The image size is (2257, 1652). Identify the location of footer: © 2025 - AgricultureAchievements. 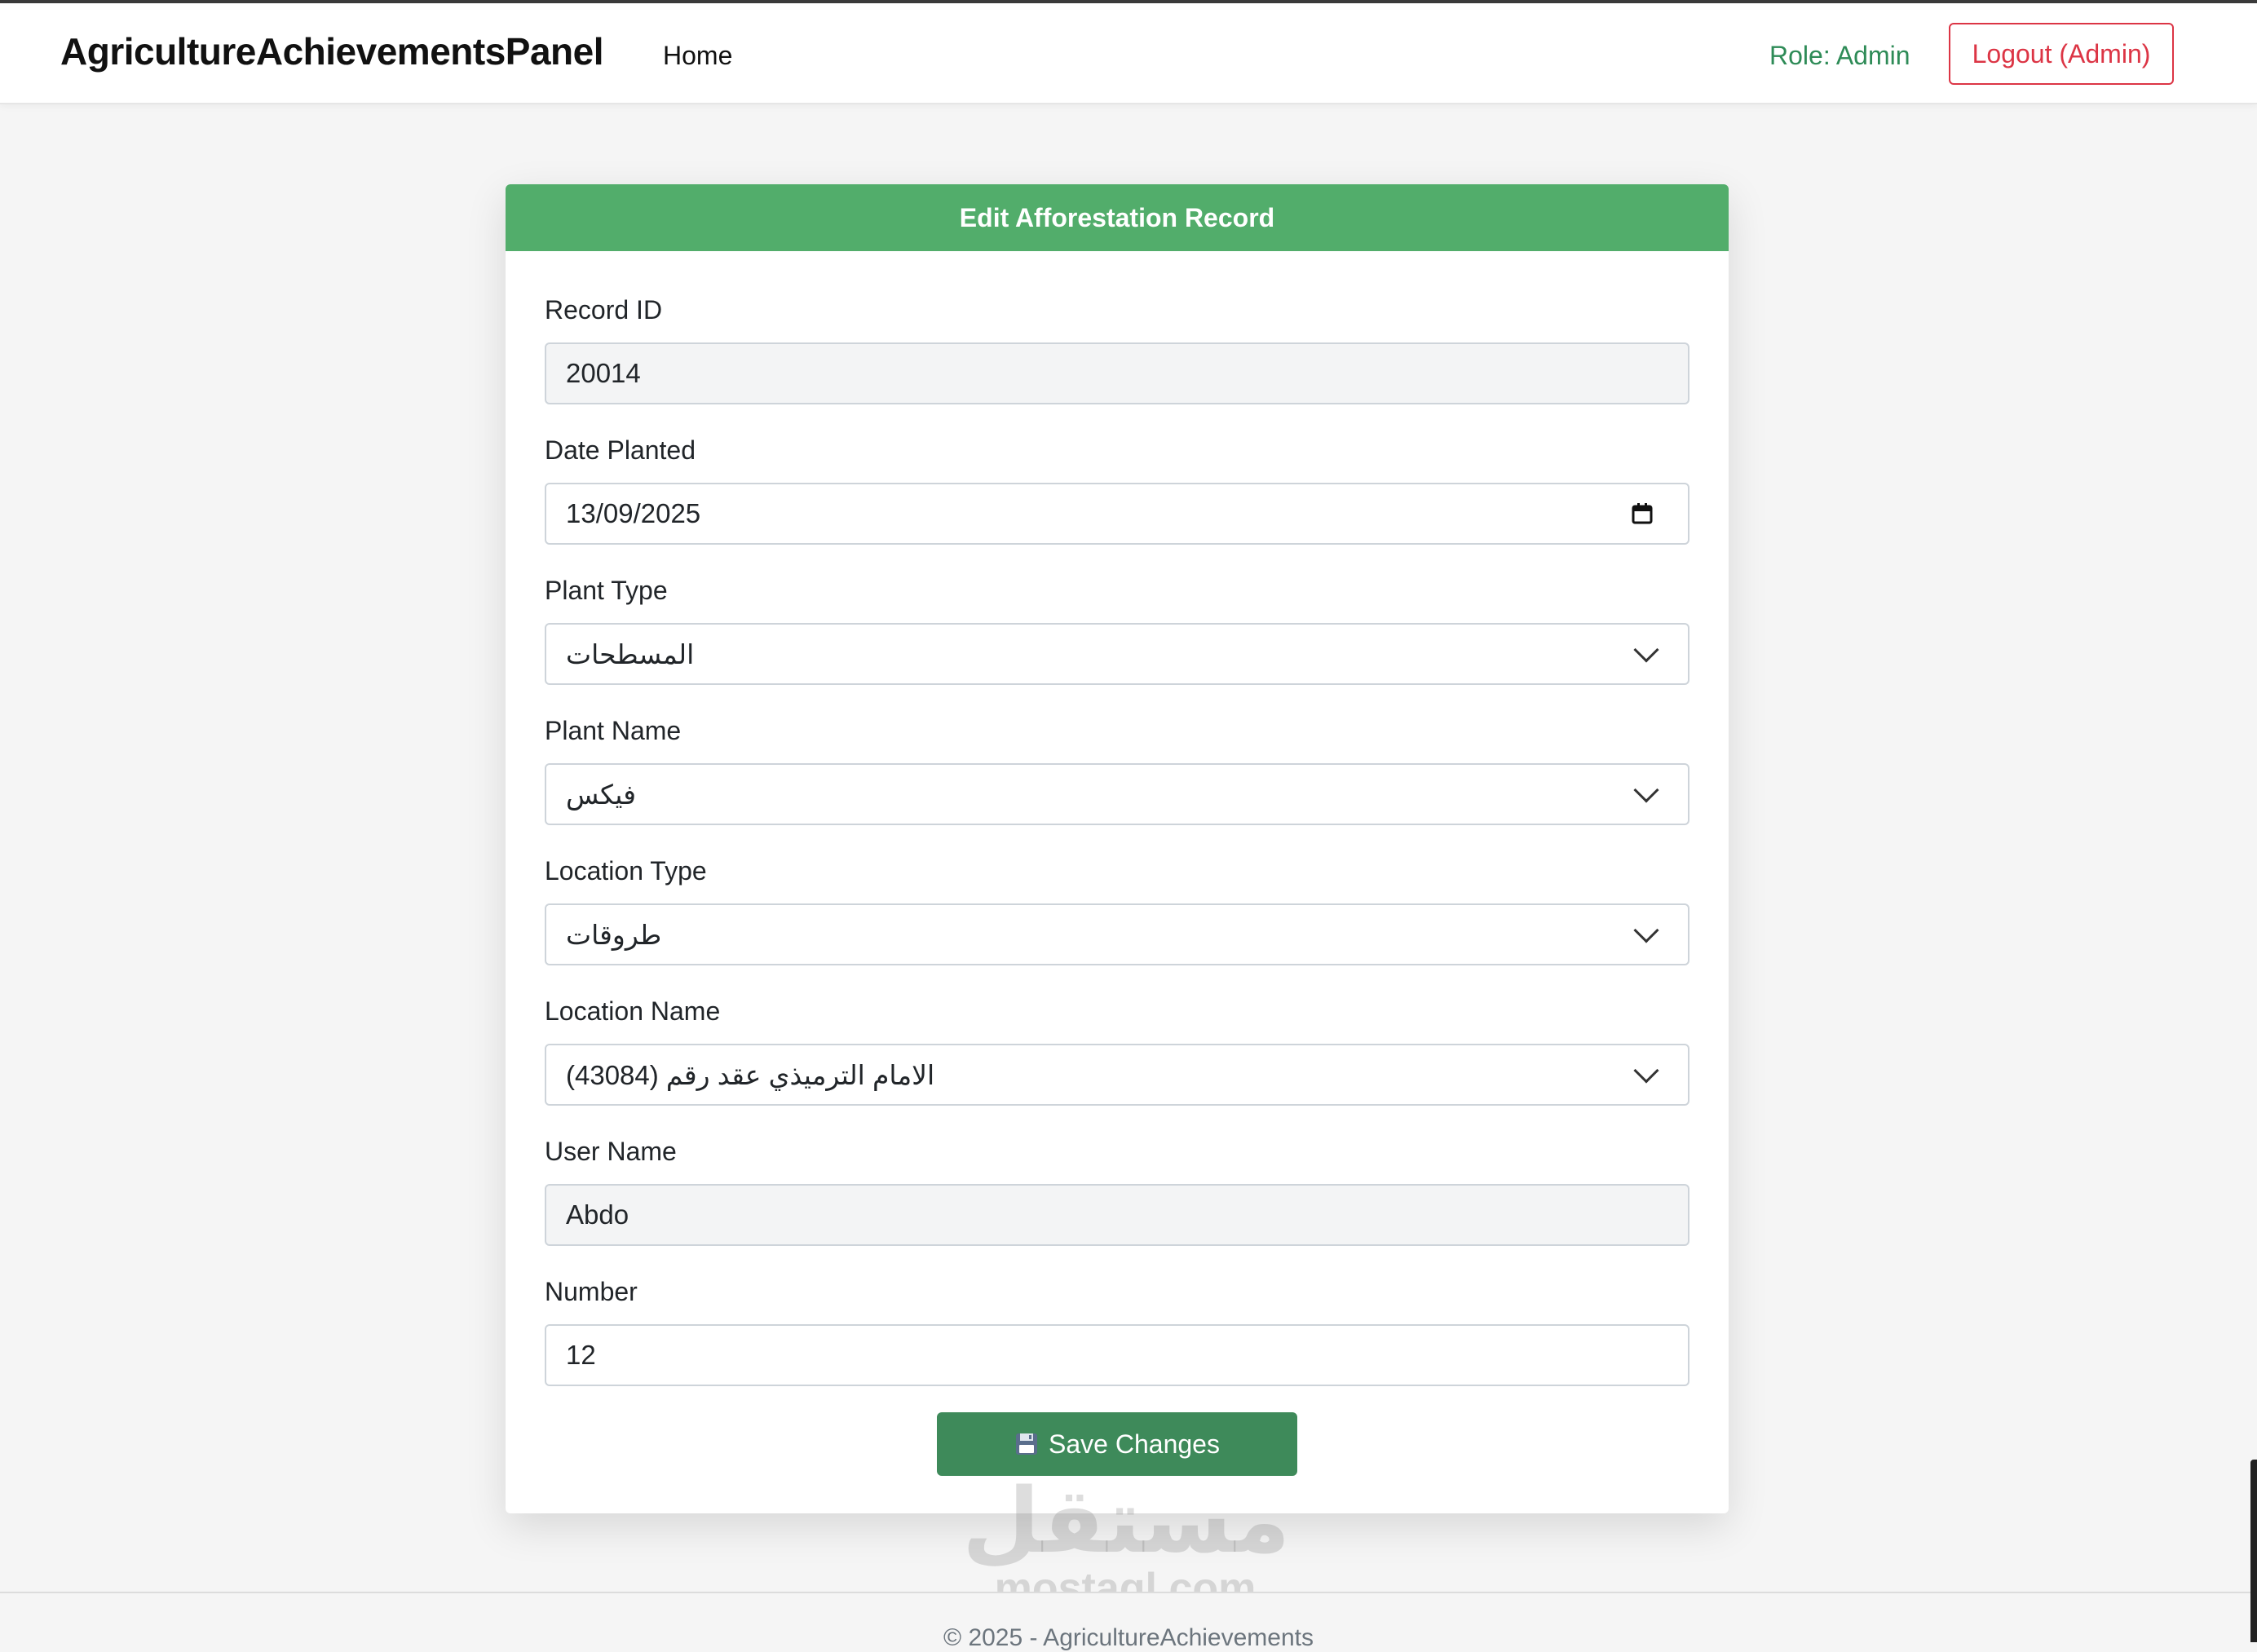
(1128, 1622).